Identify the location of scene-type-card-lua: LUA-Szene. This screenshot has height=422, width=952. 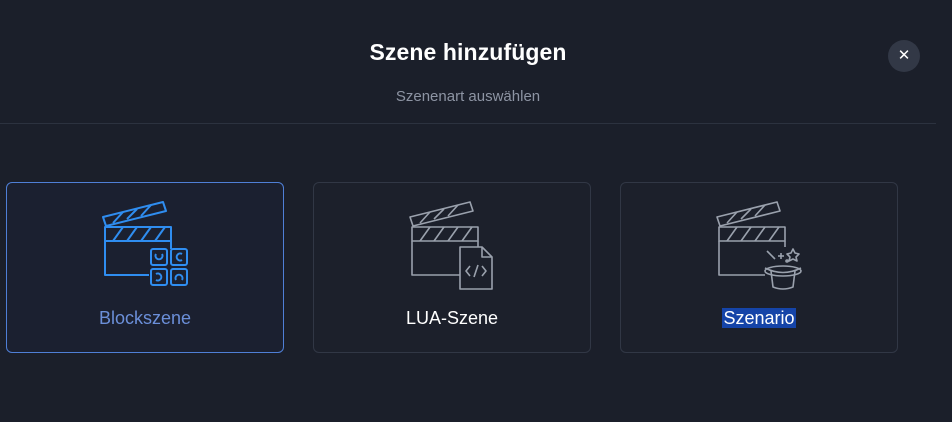
(452, 267).